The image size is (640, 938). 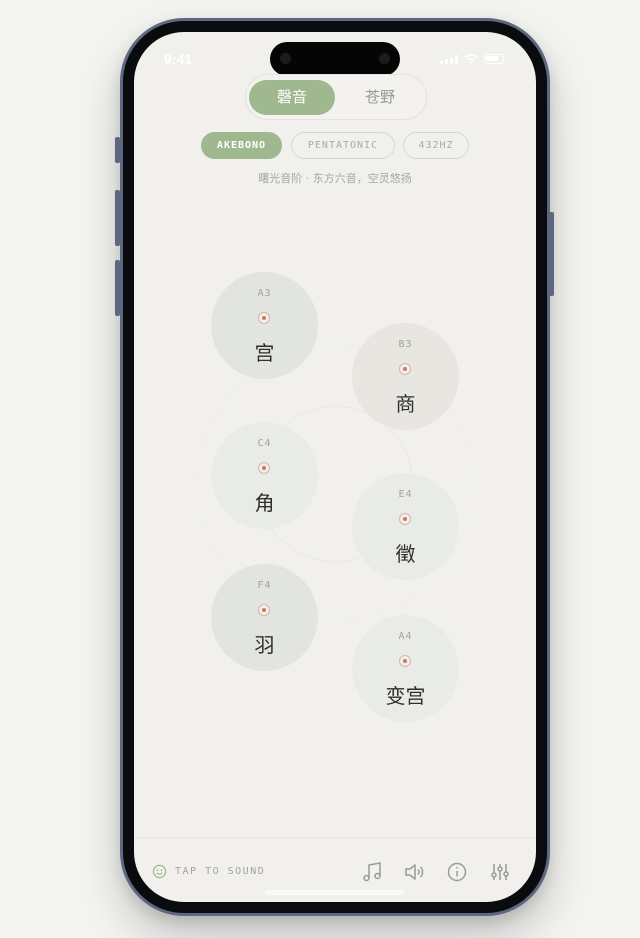 What do you see at coordinates (264, 585) in the screenshot?
I see `pad-note-label: F4` at bounding box center [264, 585].